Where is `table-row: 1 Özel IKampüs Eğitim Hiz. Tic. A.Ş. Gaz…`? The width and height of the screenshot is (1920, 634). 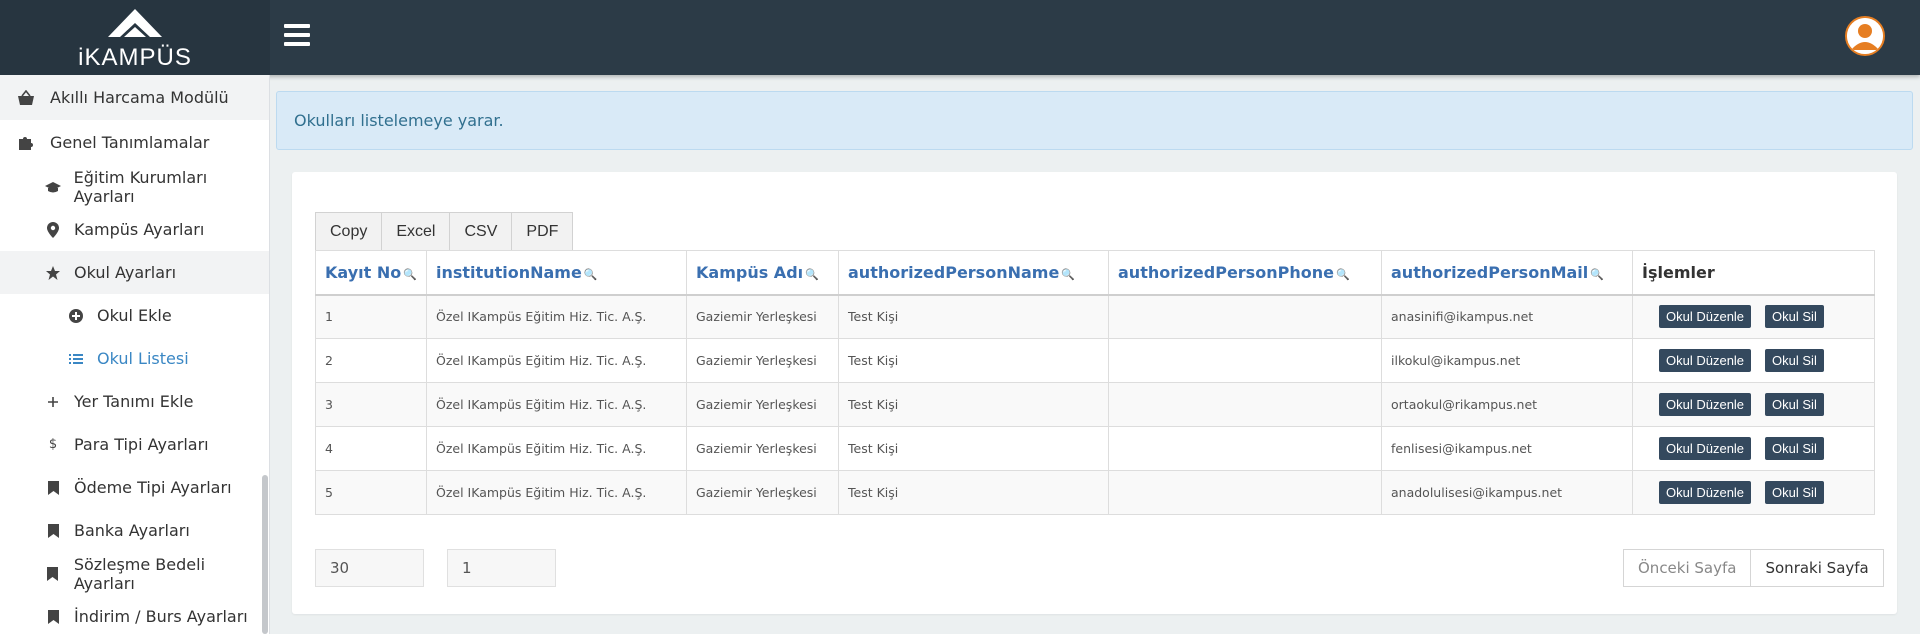
table-row: 1 Özel IKampüs Eğitim Hiz. Tic. A.Ş. Gaz… is located at coordinates (1095, 316).